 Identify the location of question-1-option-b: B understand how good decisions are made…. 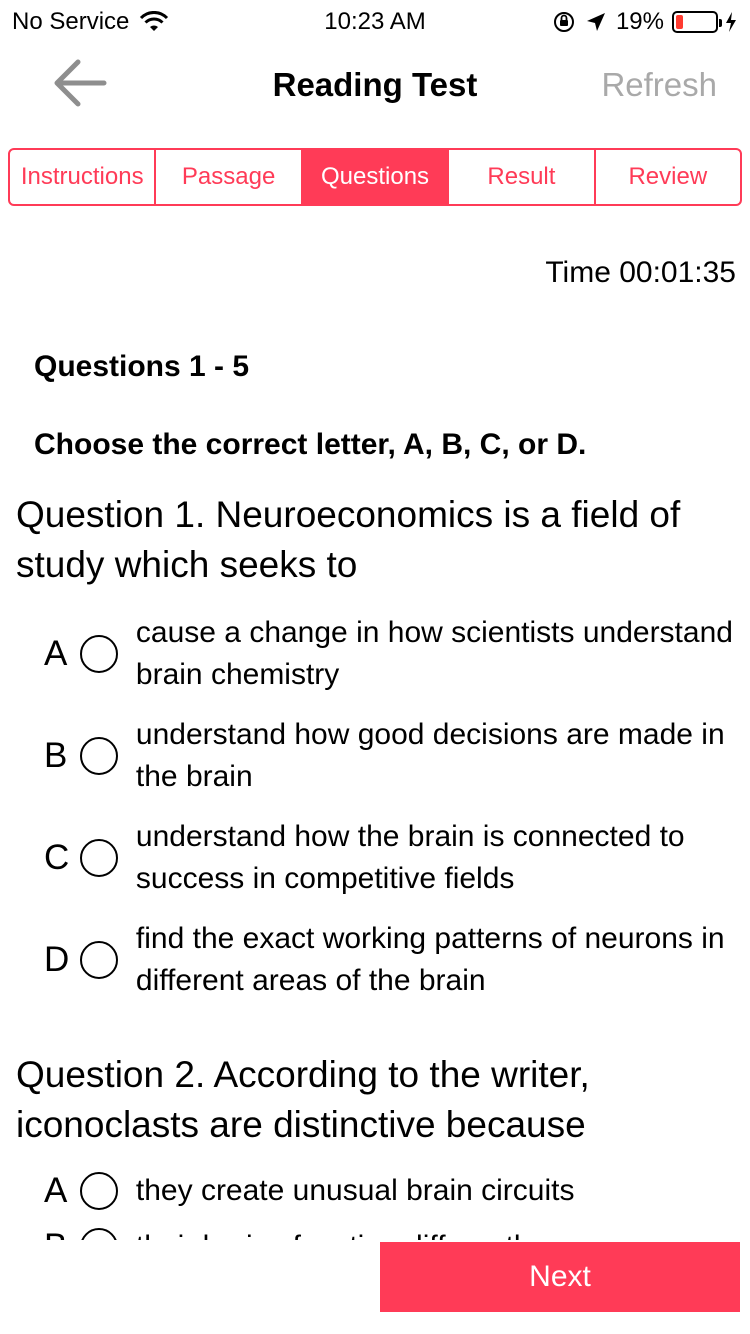
(389, 756).